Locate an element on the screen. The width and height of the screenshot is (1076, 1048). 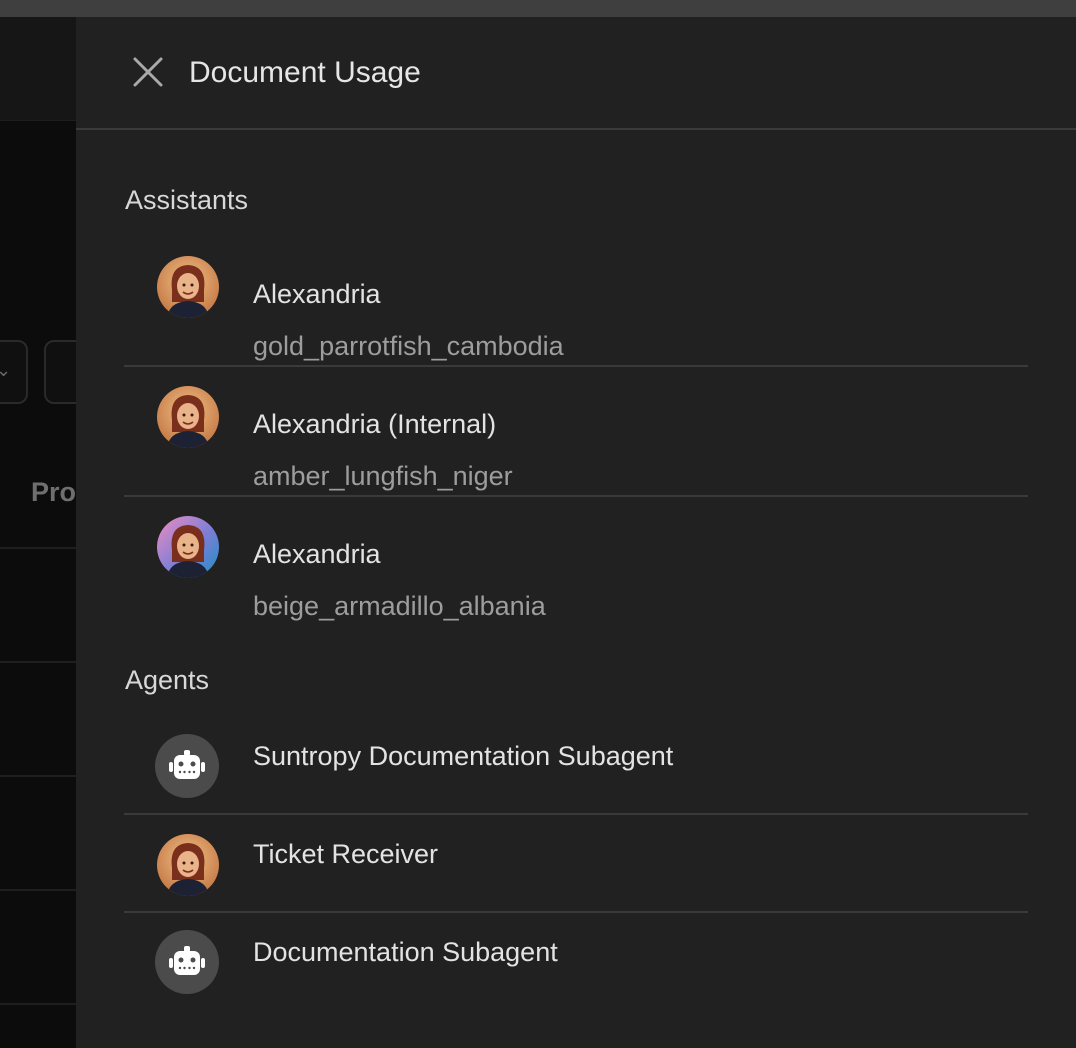
drawer-title: Document Usage is located at coordinates (305, 72).